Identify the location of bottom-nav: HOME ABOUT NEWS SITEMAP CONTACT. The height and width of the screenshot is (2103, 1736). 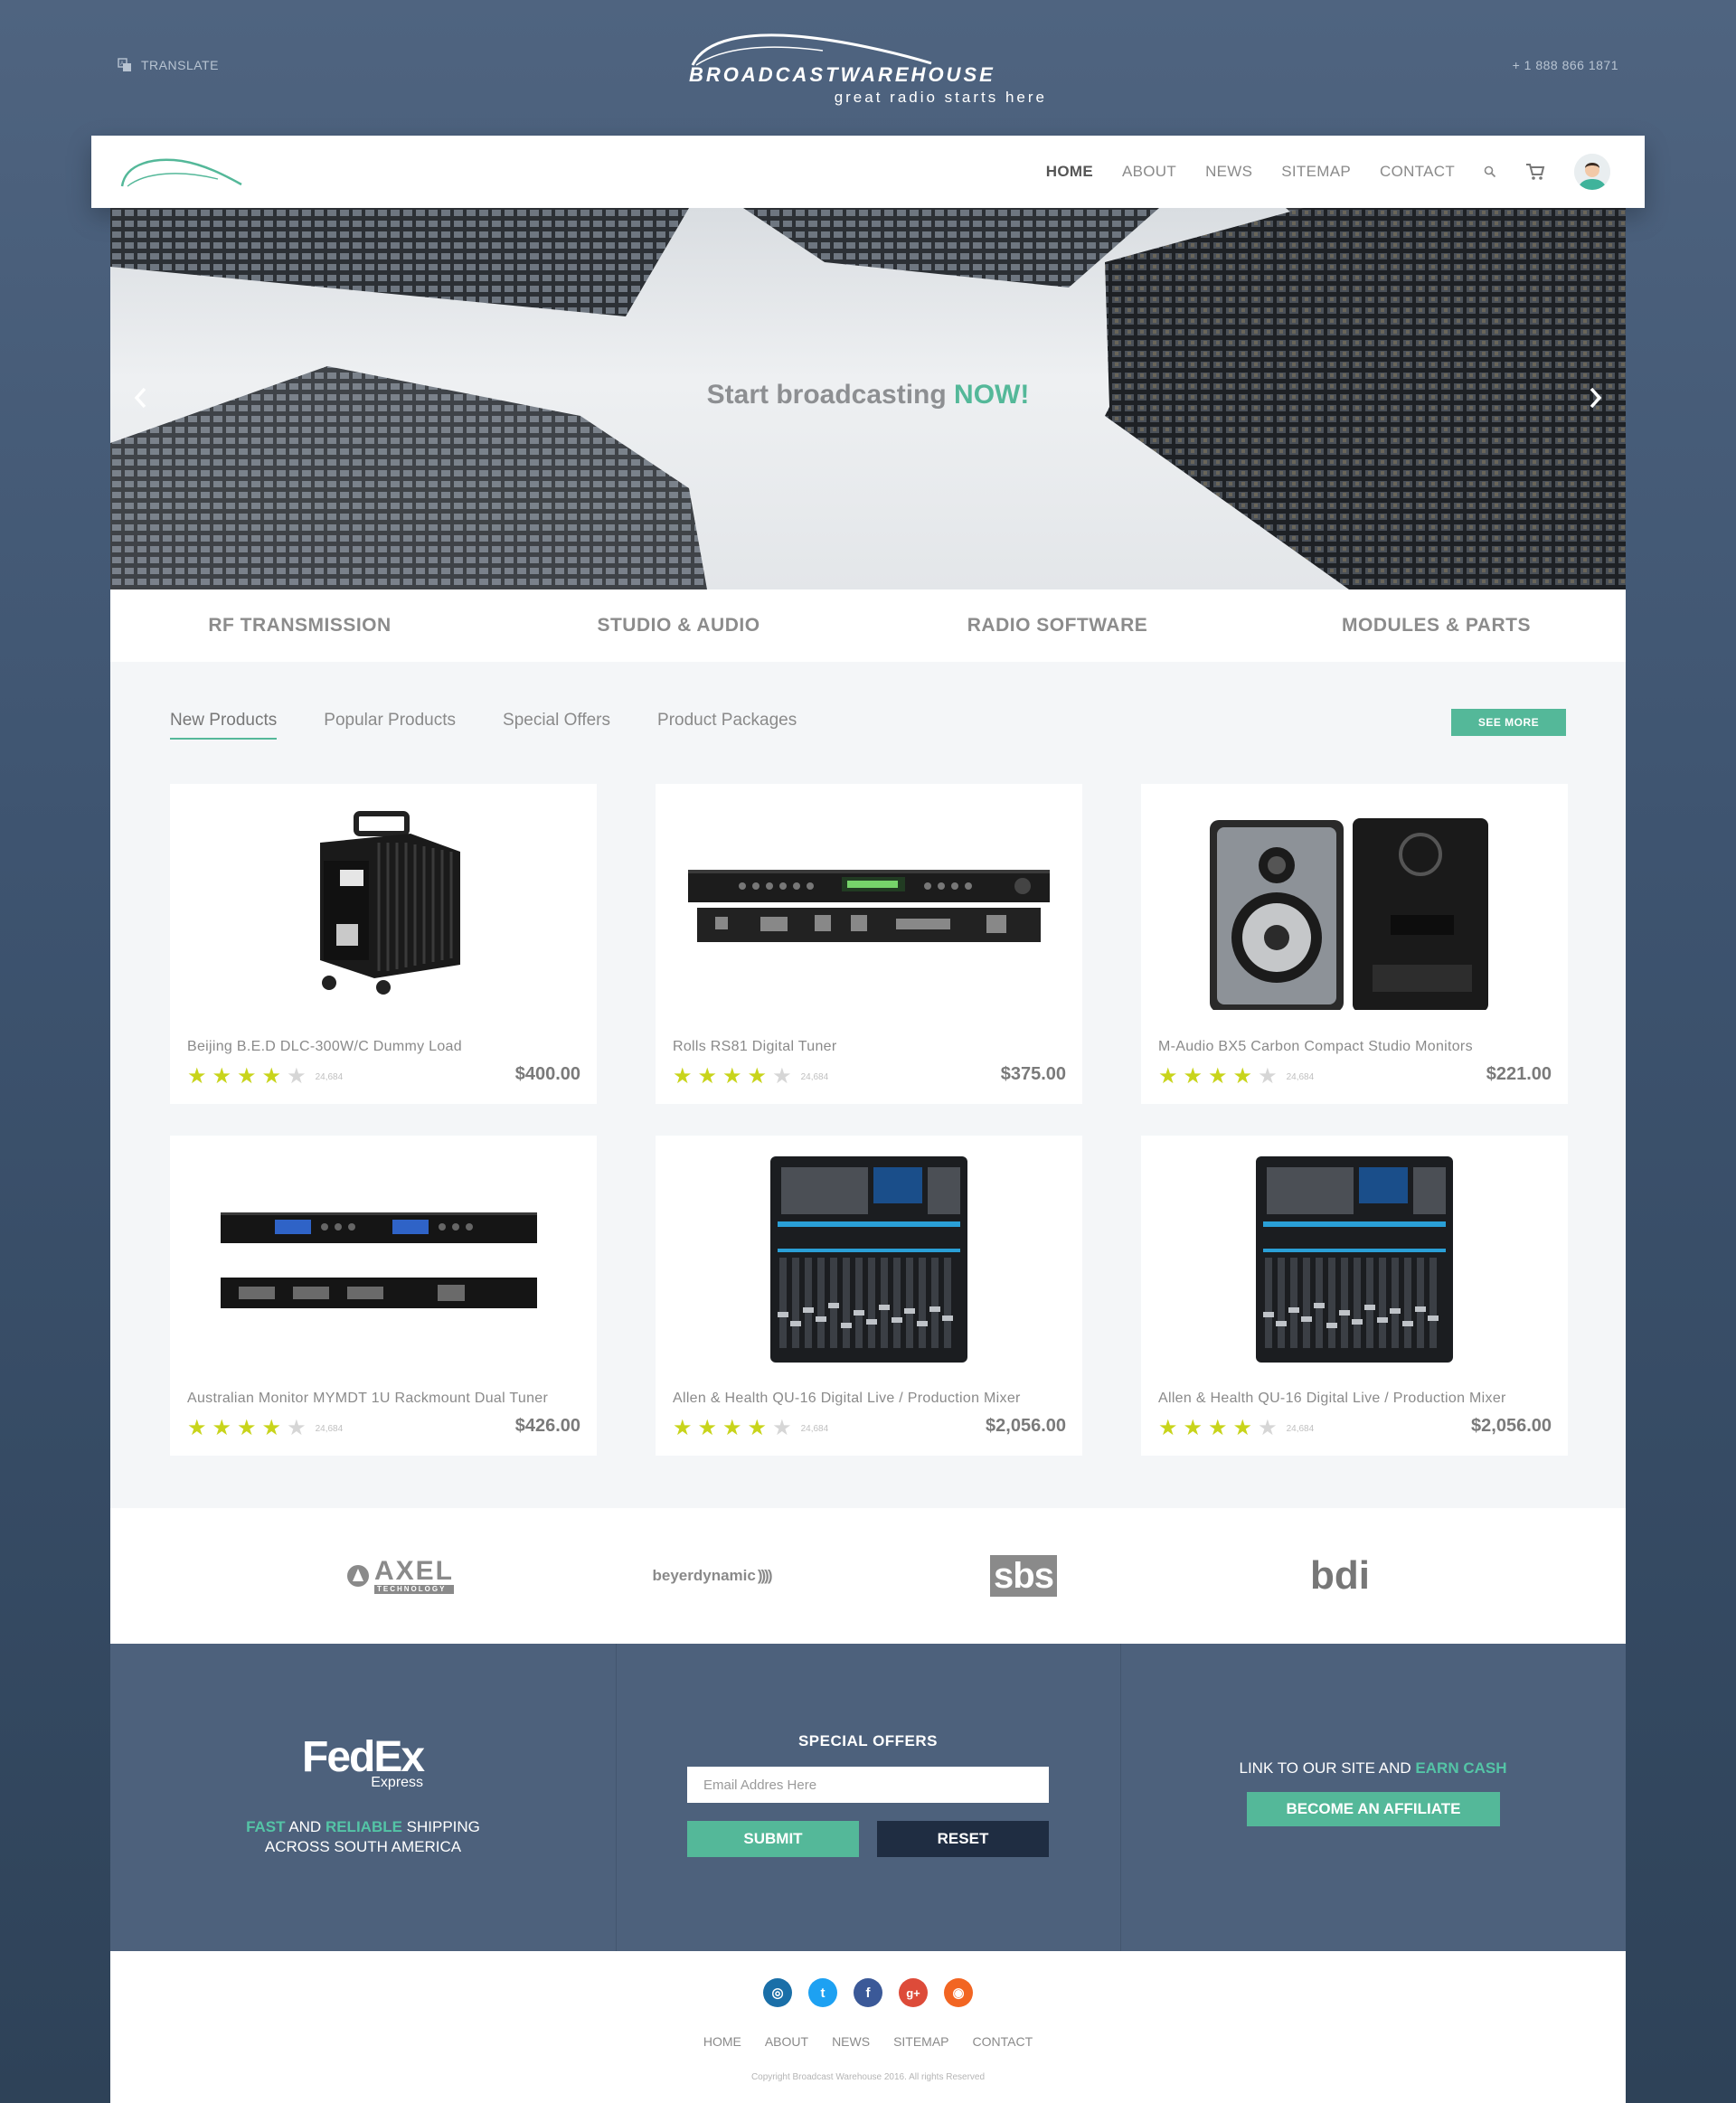
(868, 2041).